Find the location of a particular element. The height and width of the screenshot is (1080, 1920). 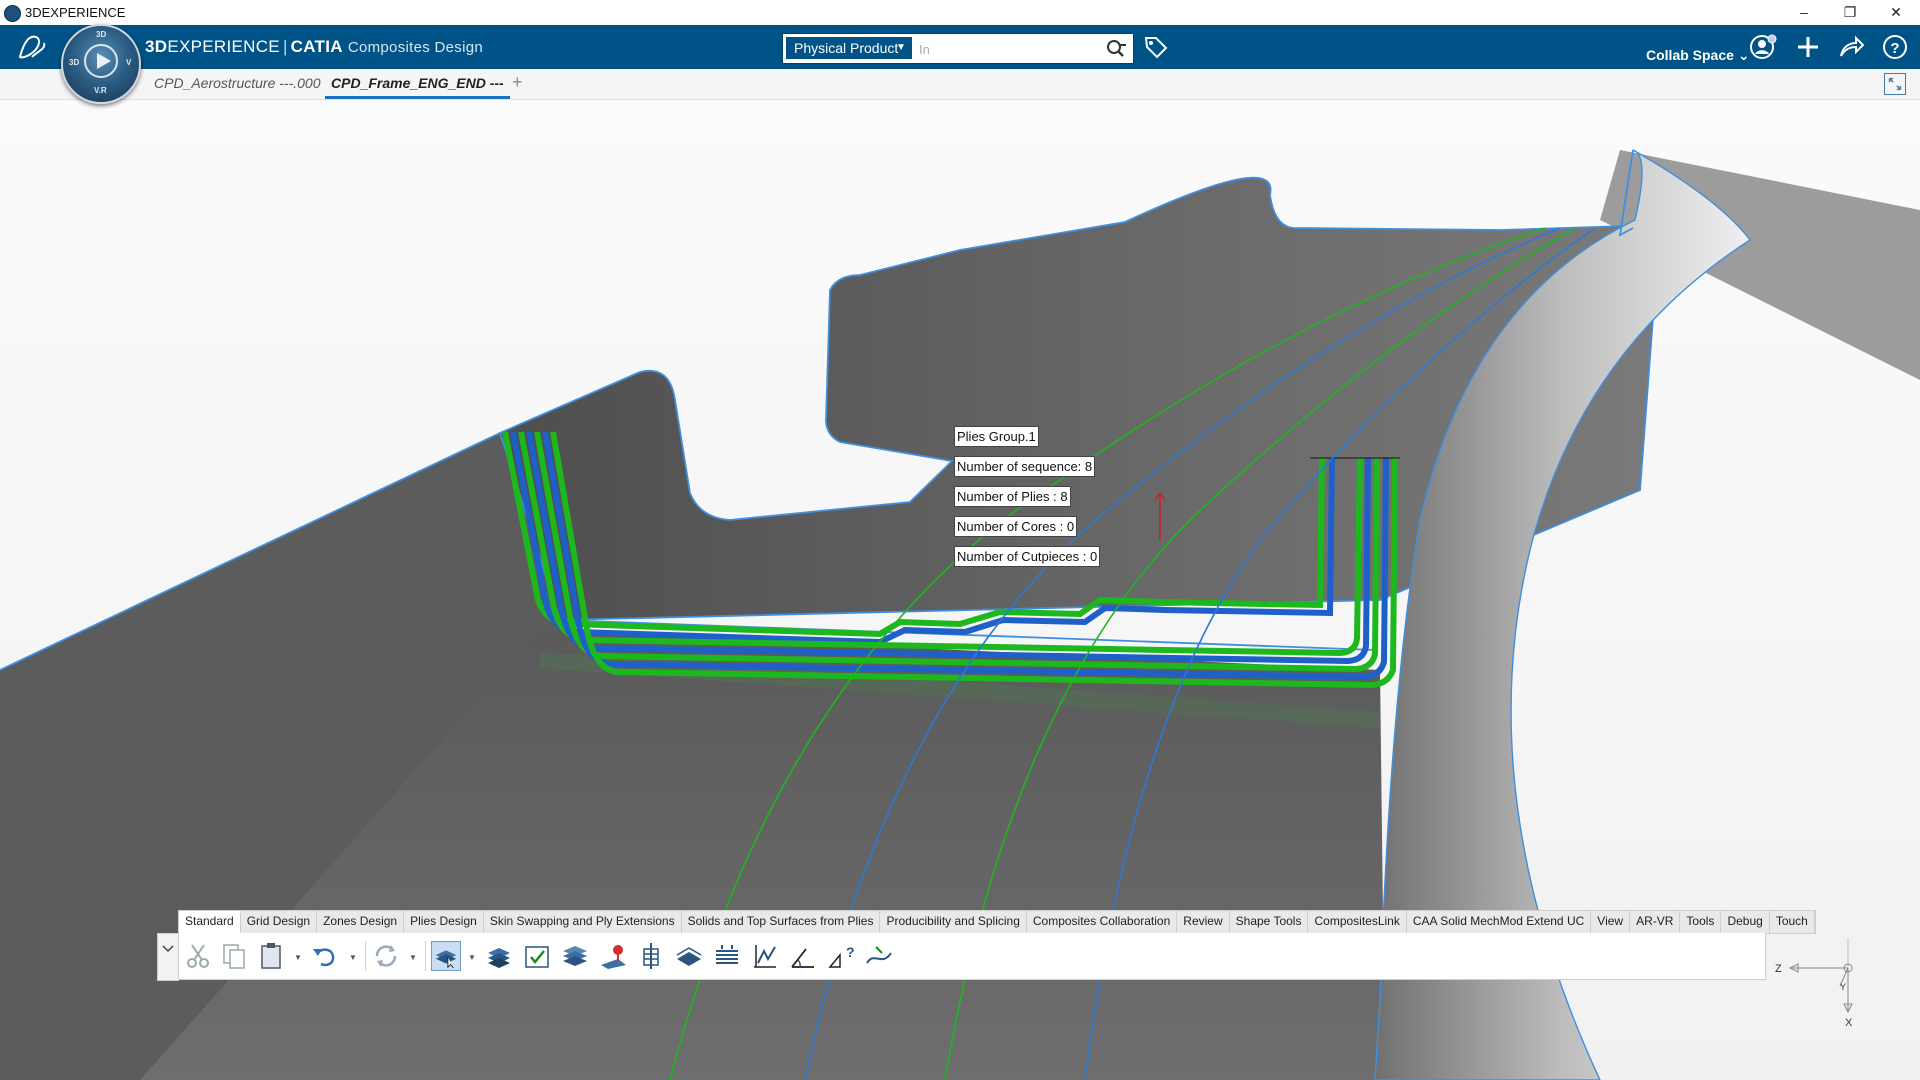

tab-caa-solid-mechmod: CAA Solid MechMod Extend UC is located at coordinates (1499, 922).